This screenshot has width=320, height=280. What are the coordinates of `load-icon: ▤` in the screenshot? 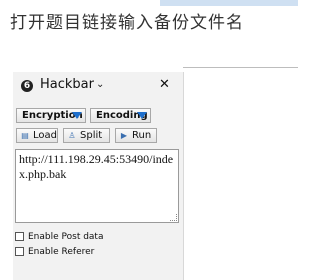 It's located at (25, 135).